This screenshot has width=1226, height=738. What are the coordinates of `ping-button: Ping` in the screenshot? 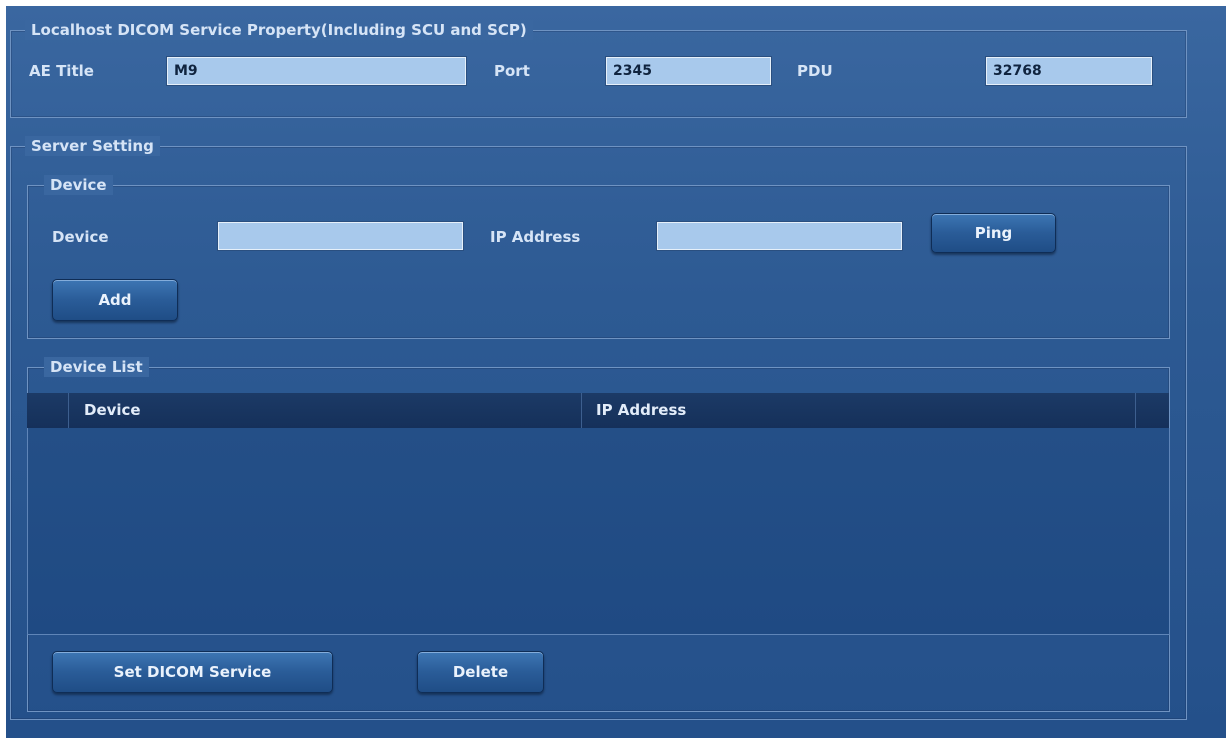 It's located at (993, 233).